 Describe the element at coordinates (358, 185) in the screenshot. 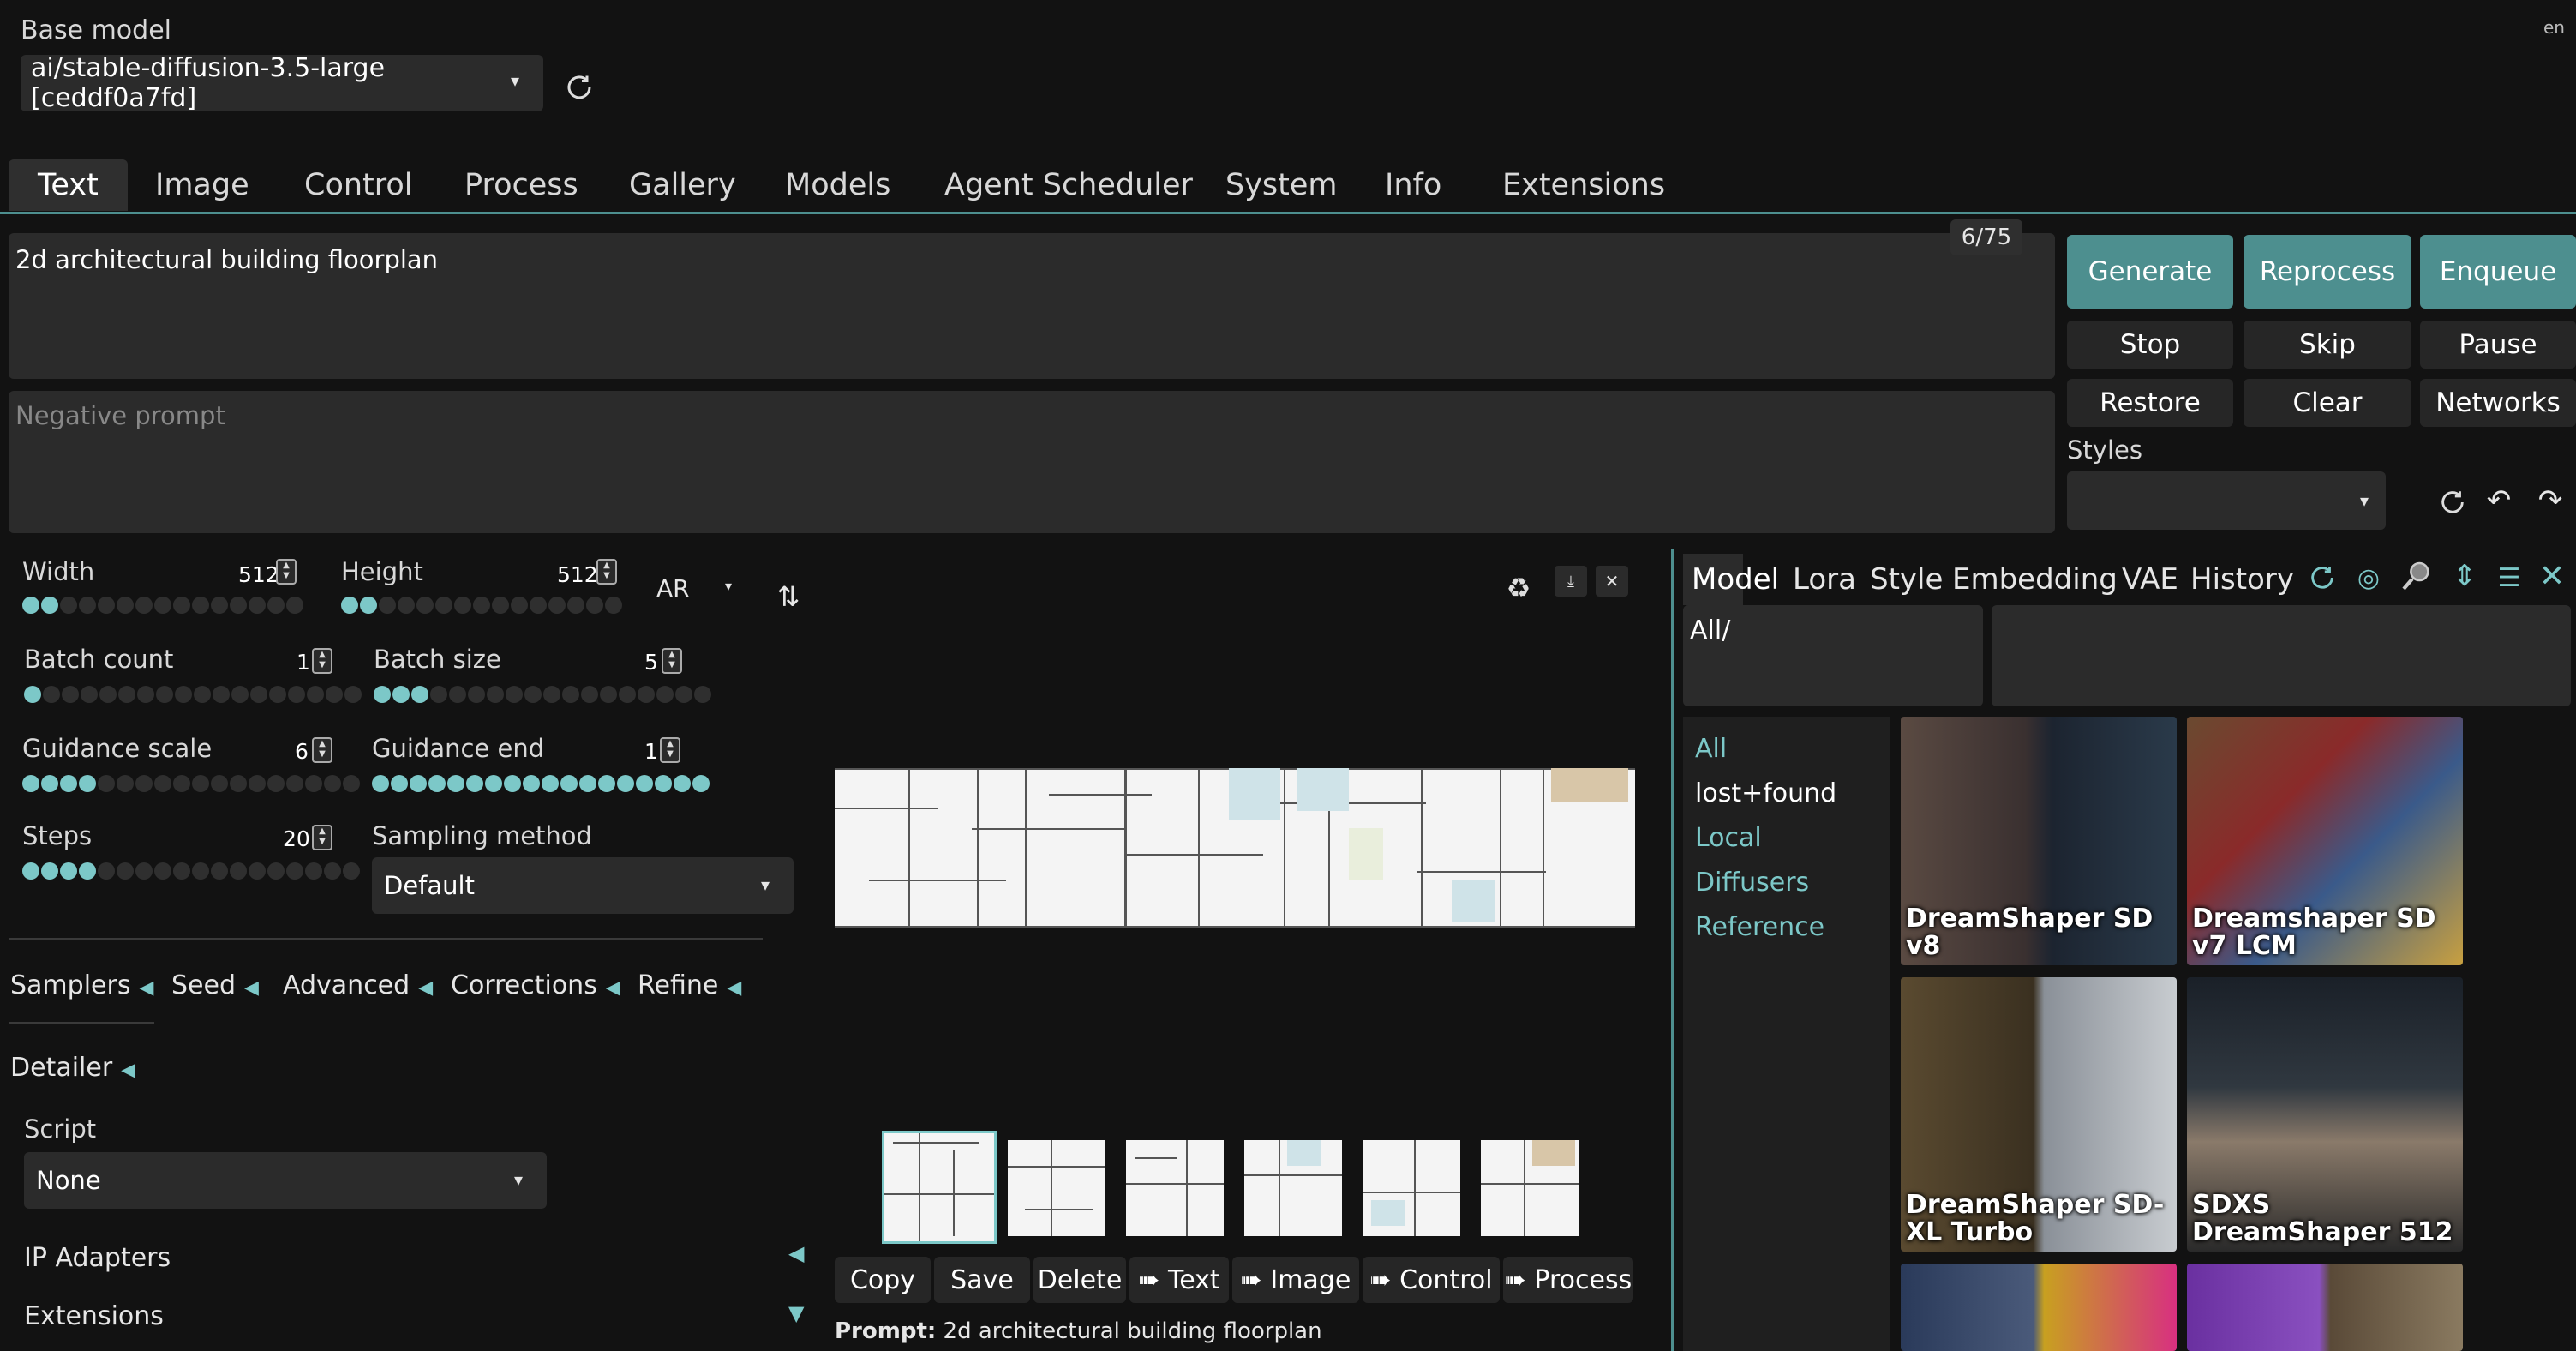

I see `tab-control: Control` at that location.